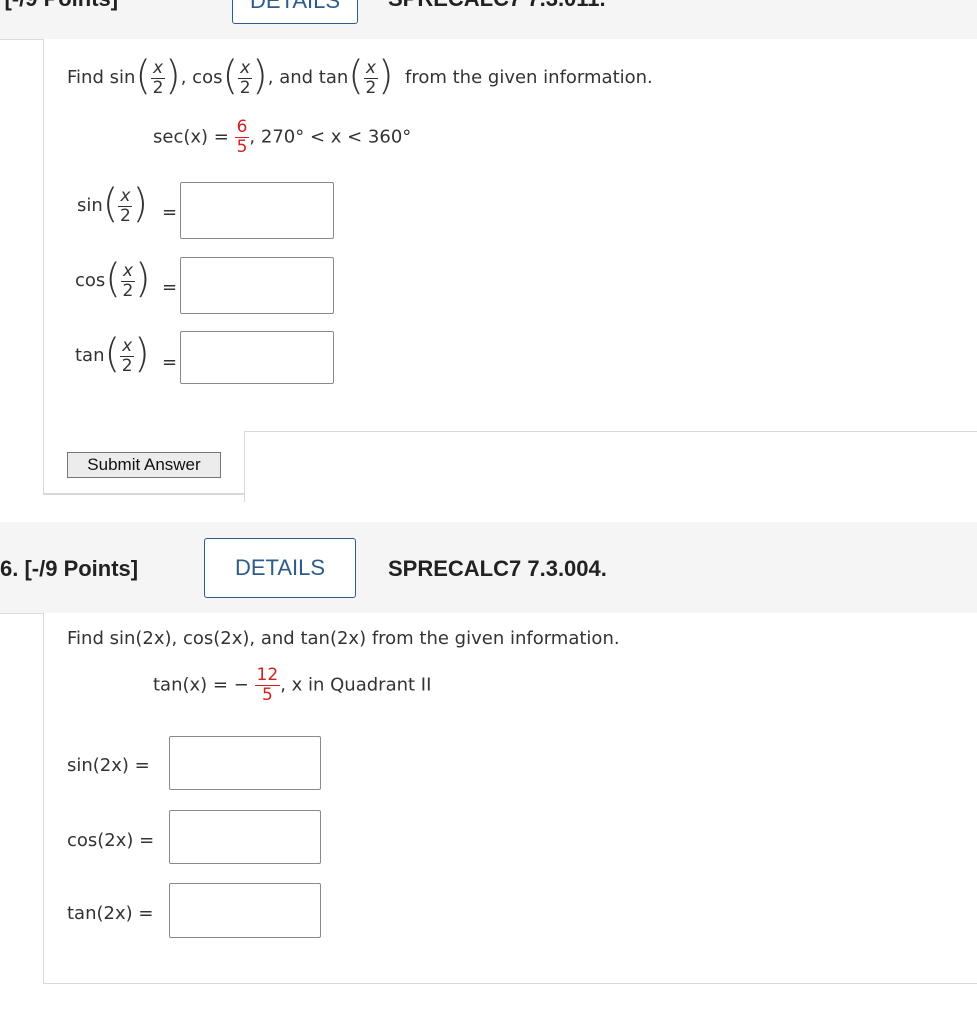  Describe the element at coordinates (201, 685) in the screenshot. I see `given-lhs: tan(x) = −` at that location.